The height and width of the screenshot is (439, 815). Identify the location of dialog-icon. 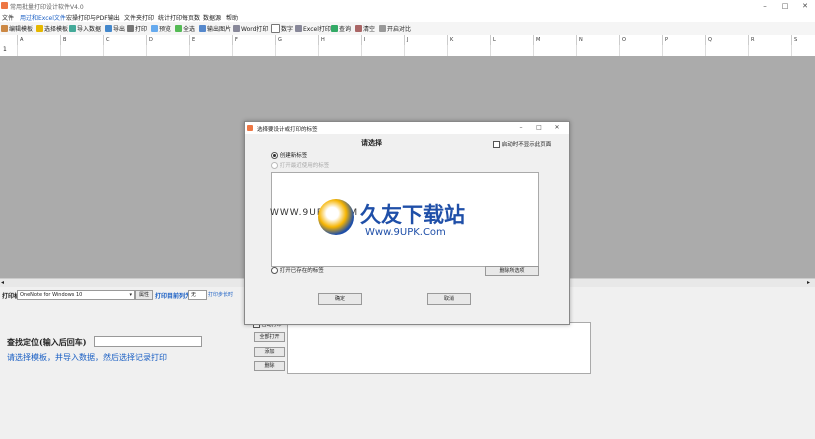
(250, 128).